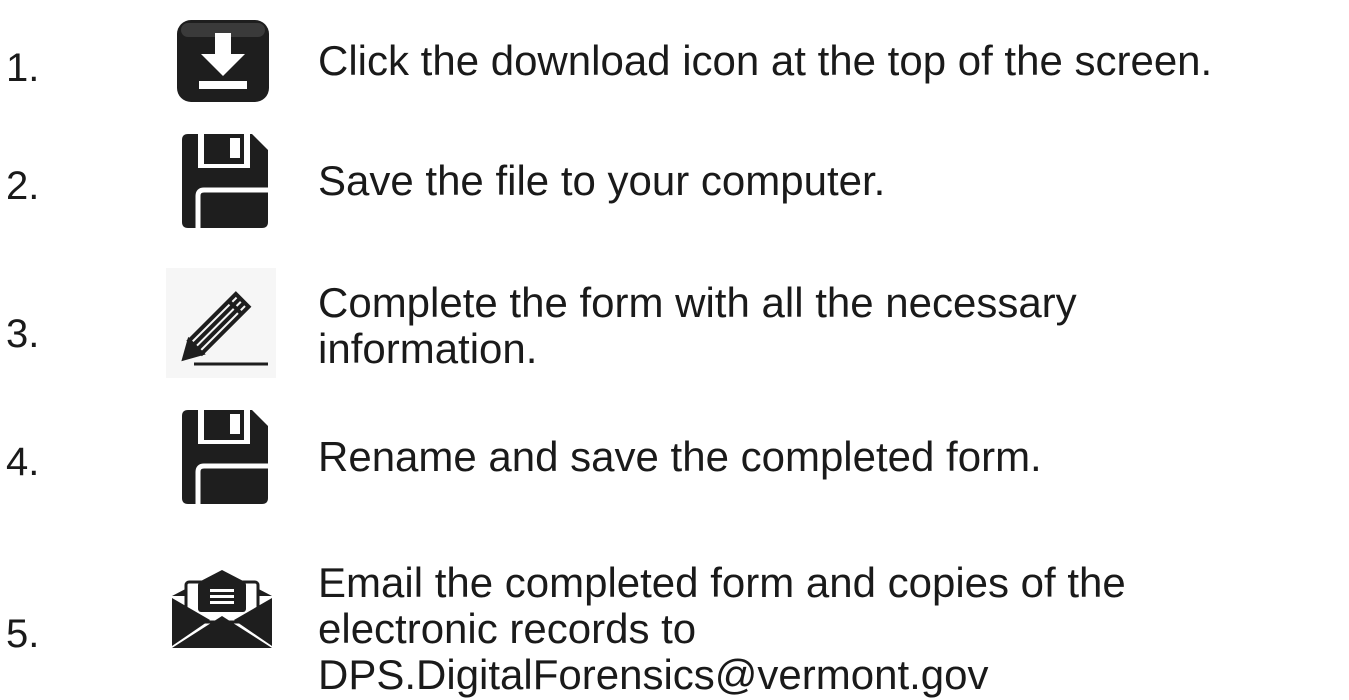  I want to click on step-number: 5., so click(23, 634).